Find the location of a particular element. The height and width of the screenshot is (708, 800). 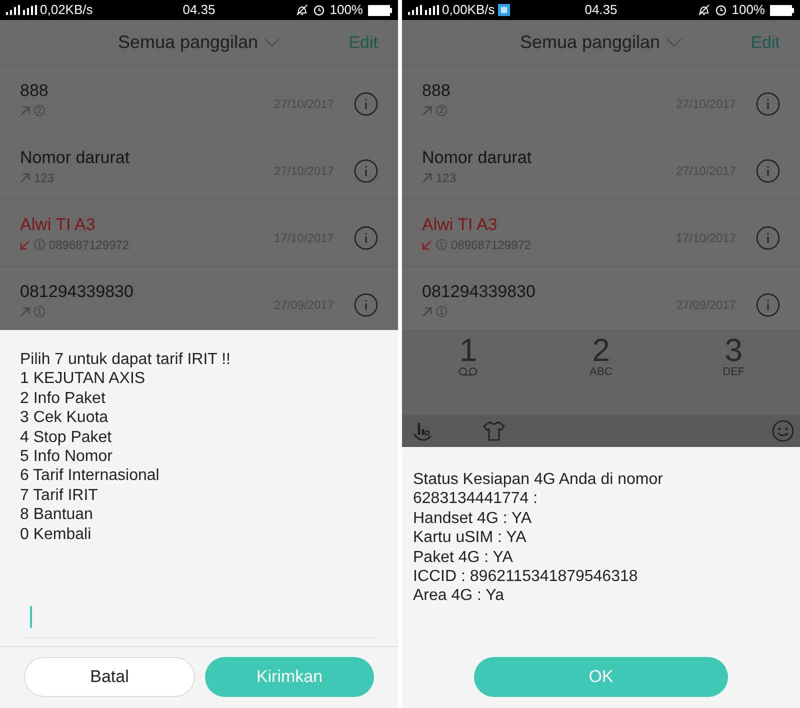

message-line: Area 4G : Ya is located at coordinates (459, 596).